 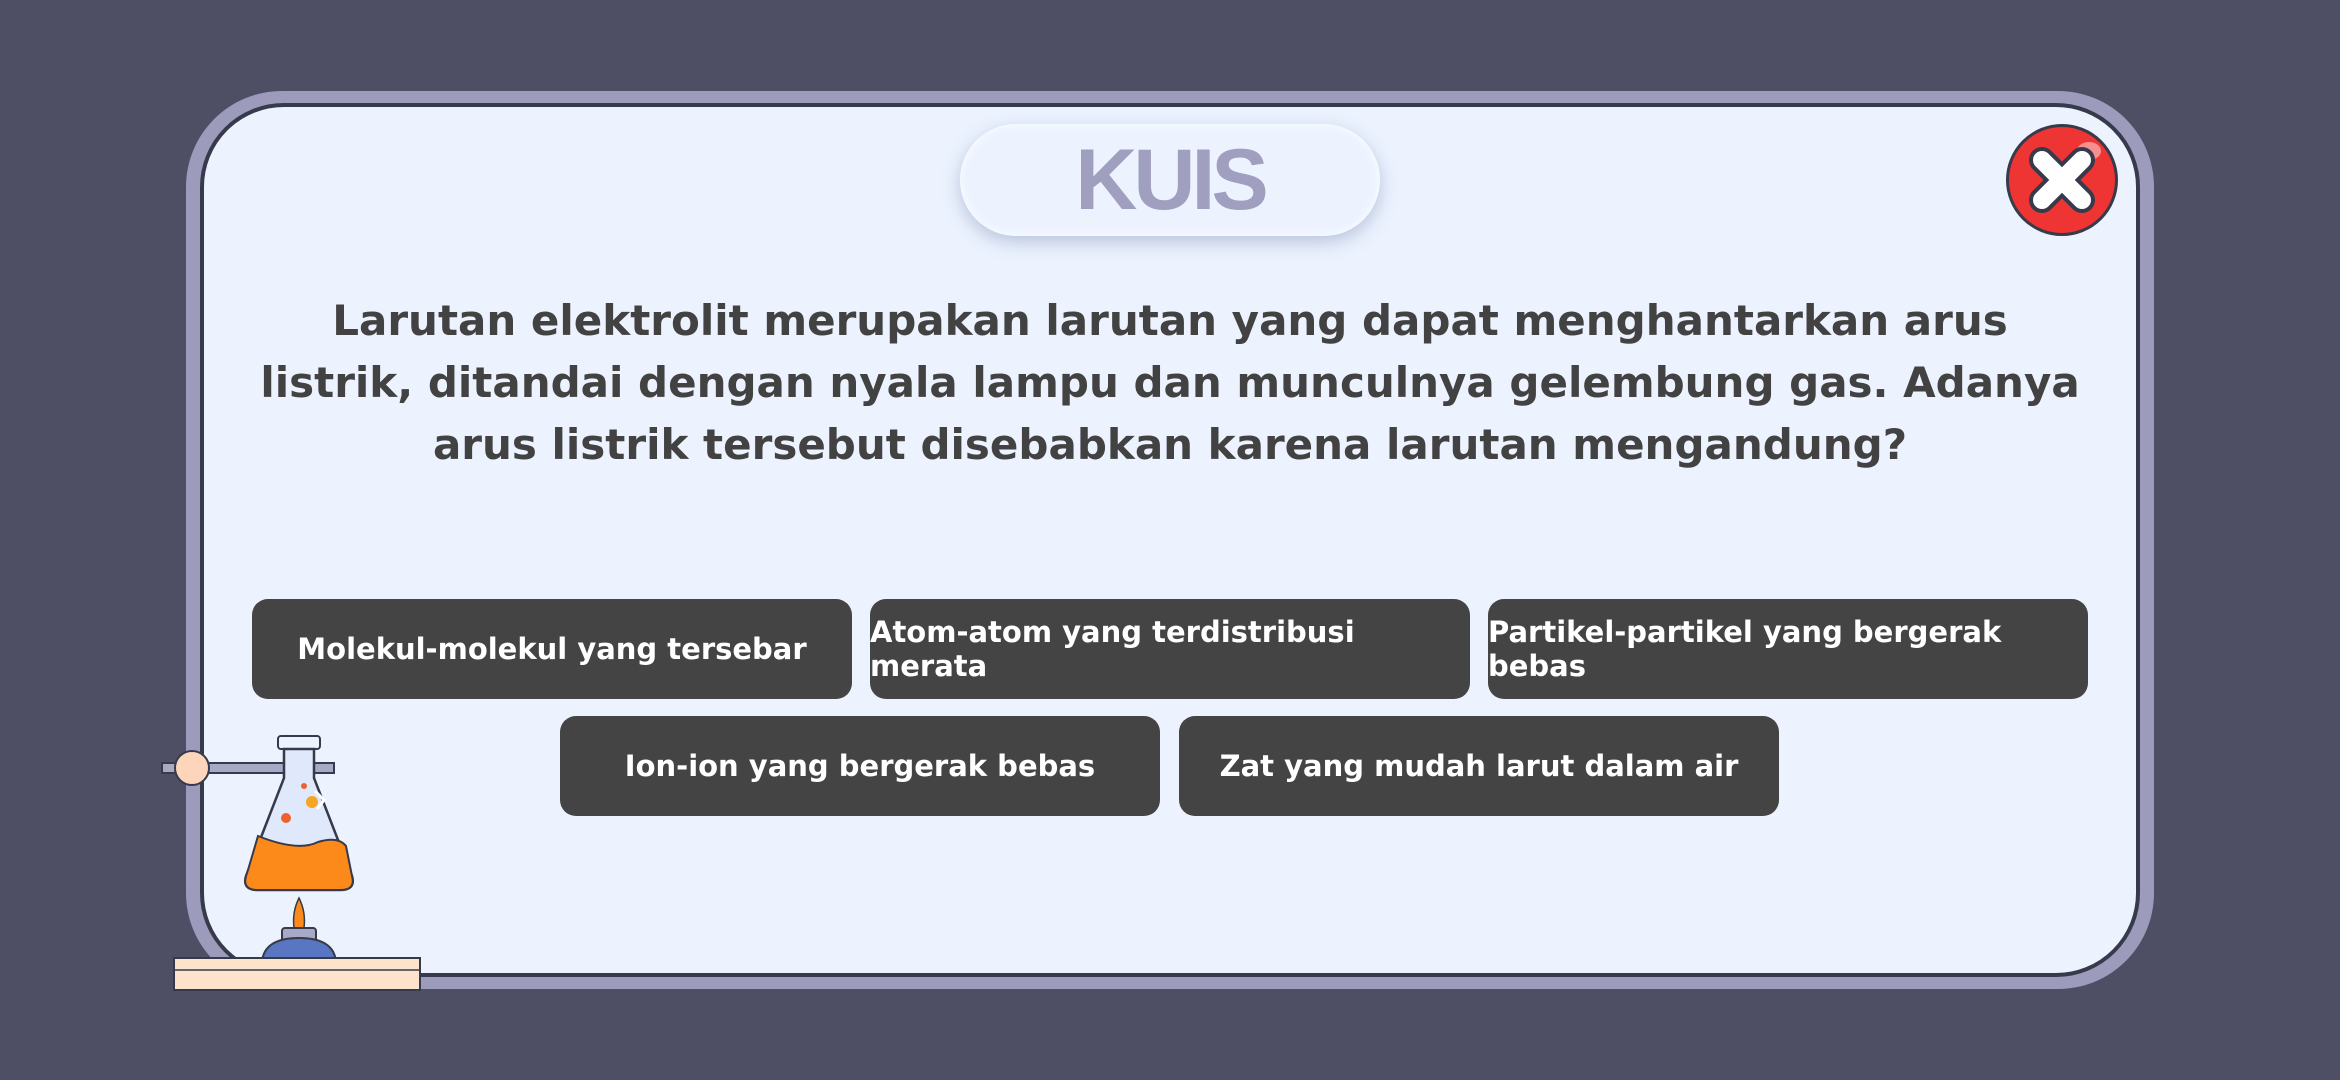 What do you see at coordinates (291, 863) in the screenshot?
I see `lab-flask-burner-icon` at bounding box center [291, 863].